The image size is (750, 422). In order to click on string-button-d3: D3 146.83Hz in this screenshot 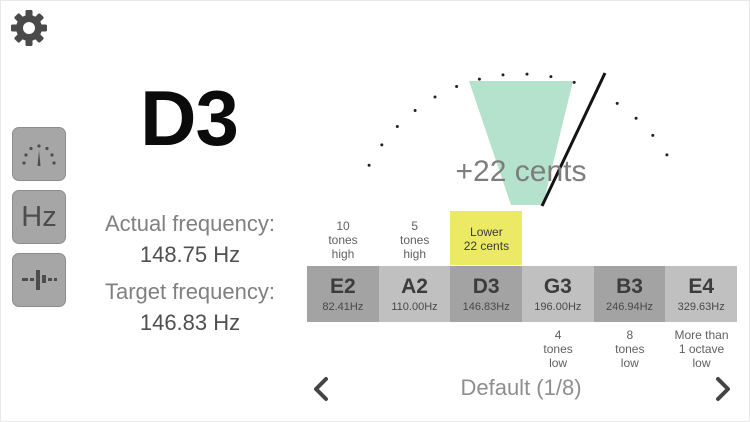, I will do `click(486, 294)`.